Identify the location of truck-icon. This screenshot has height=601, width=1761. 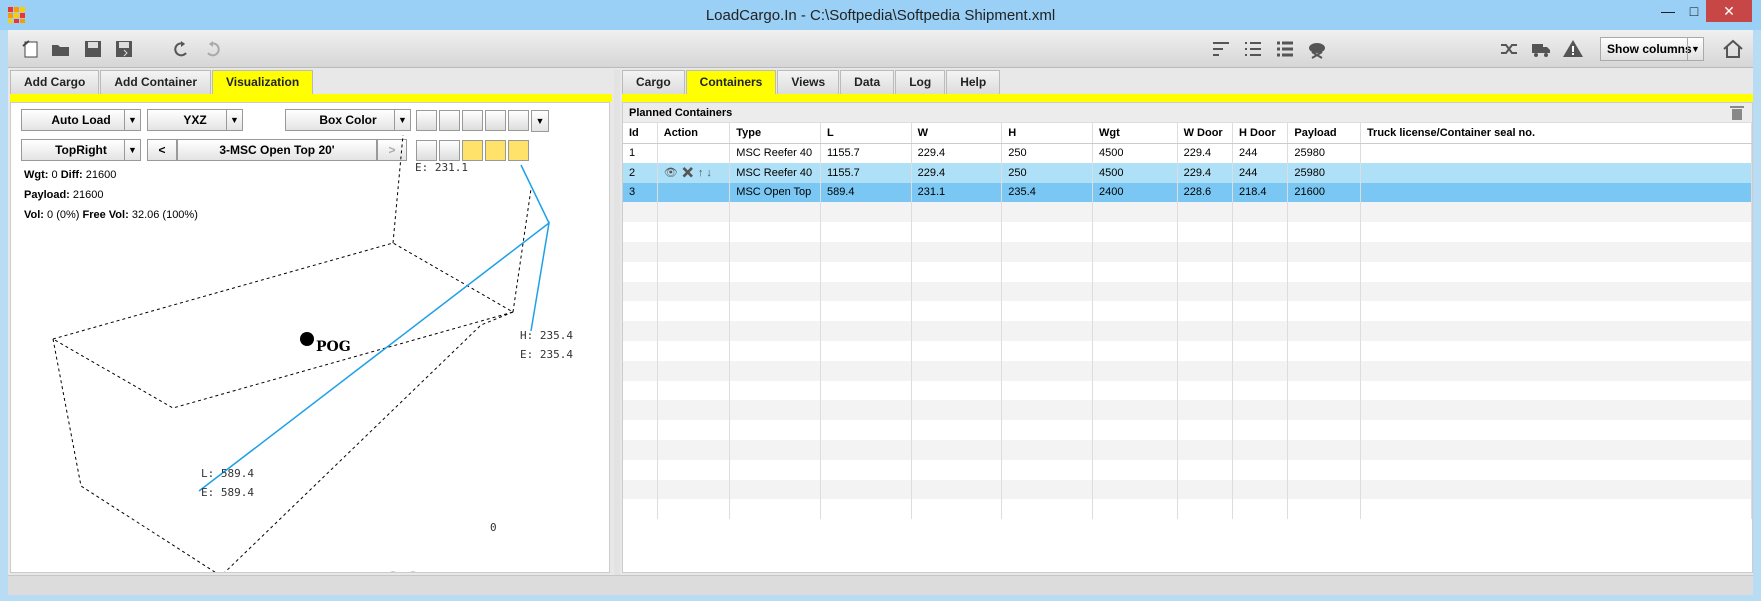
(1541, 49).